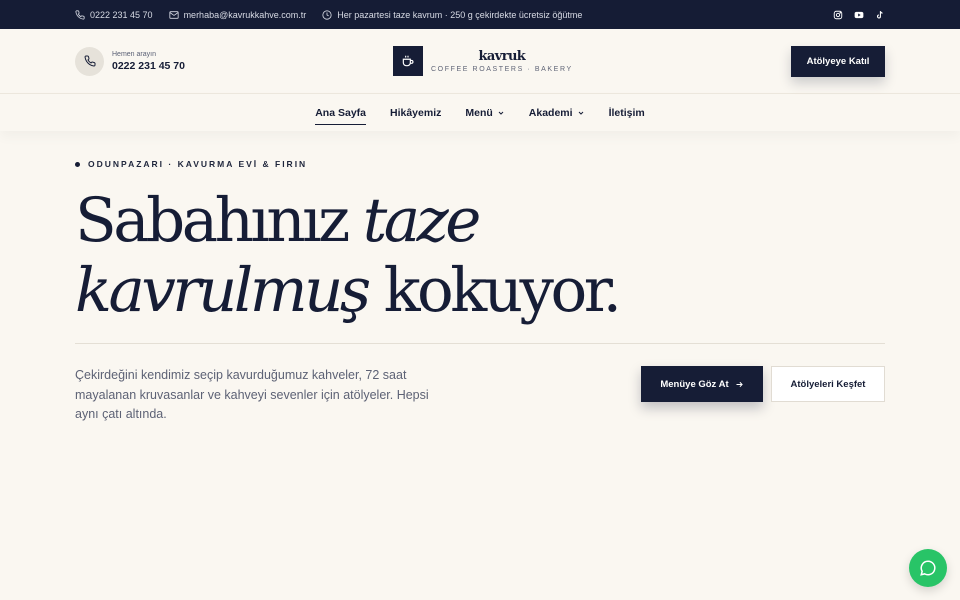 The image size is (960, 600). I want to click on hero-ctas: Menüye Göz At Atölyeleri Keşfet, so click(763, 395).